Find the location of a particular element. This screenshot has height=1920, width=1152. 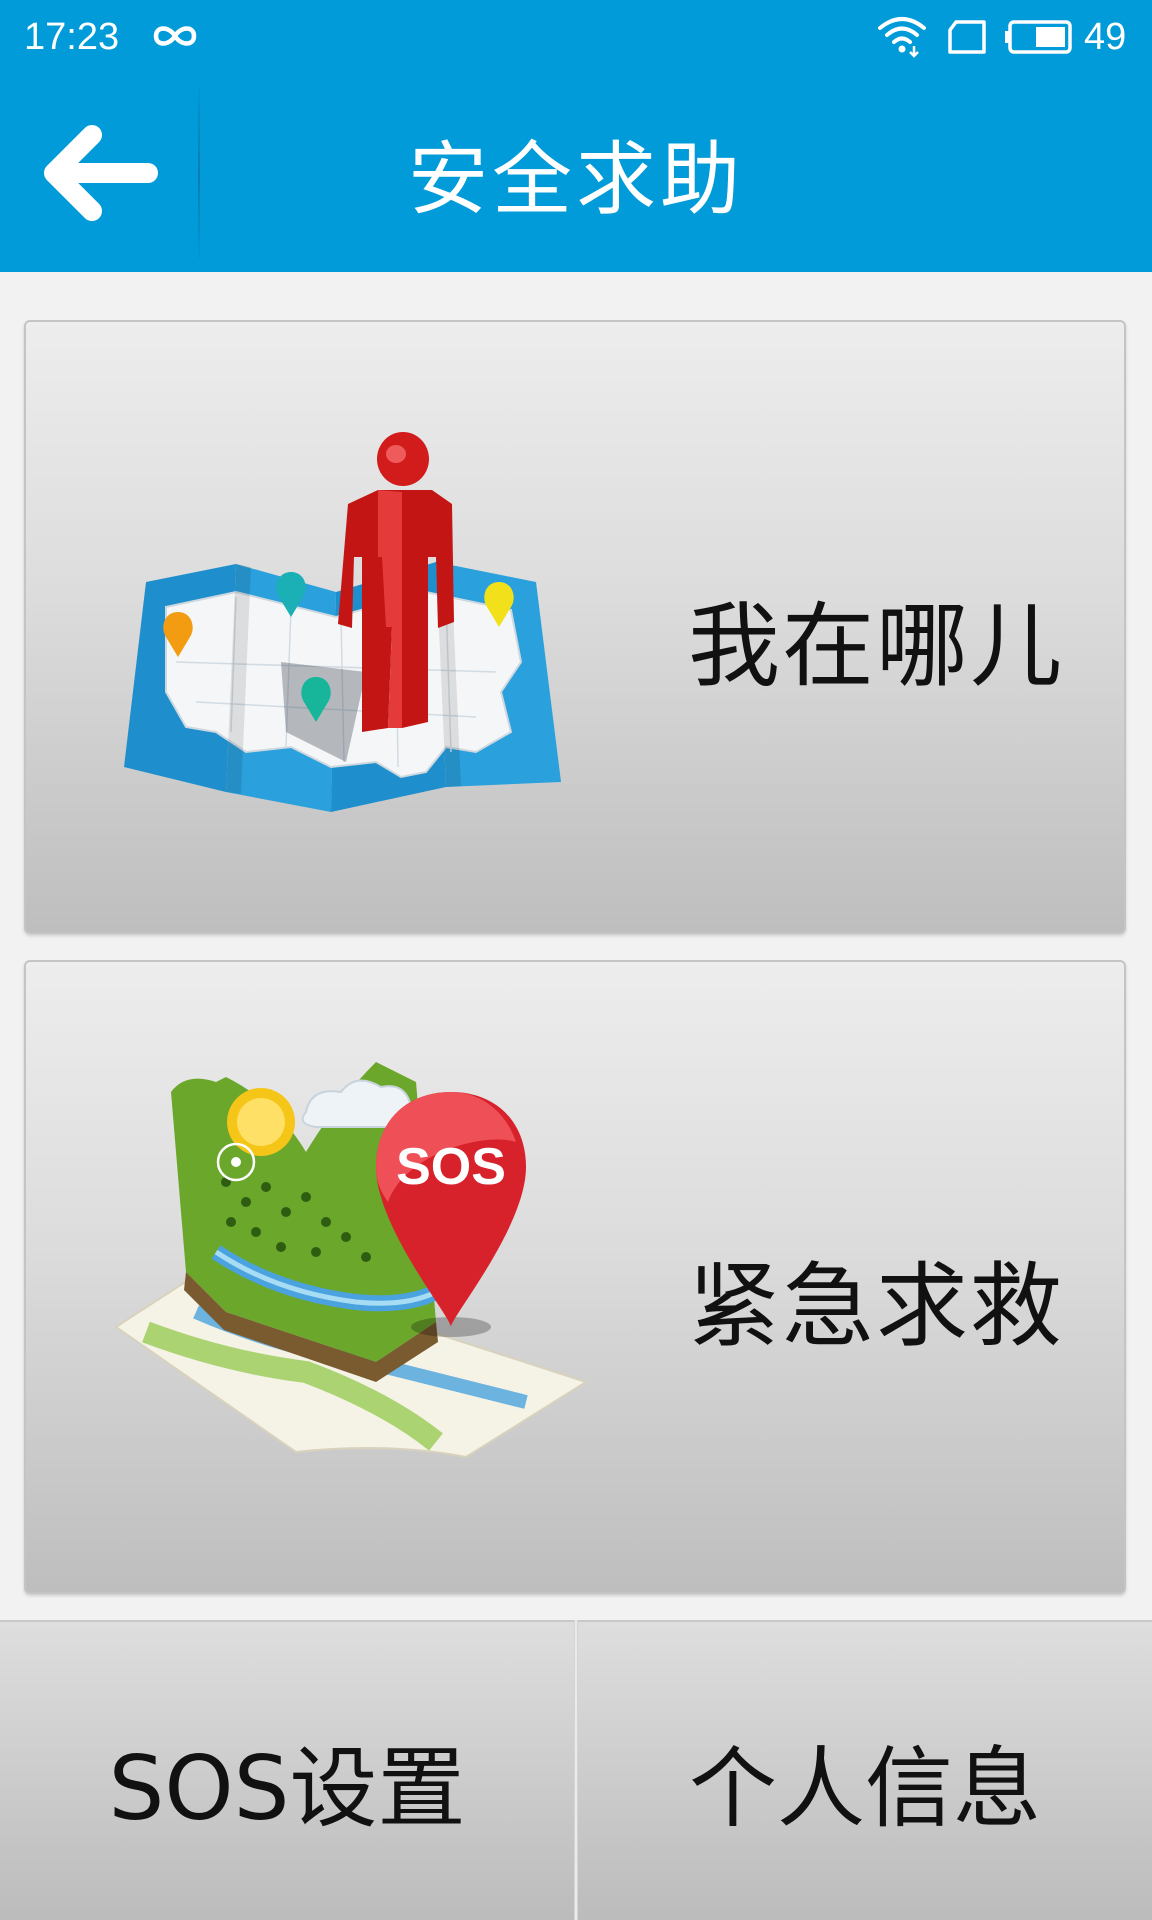

map-location-person-illustration is located at coordinates (342, 622).